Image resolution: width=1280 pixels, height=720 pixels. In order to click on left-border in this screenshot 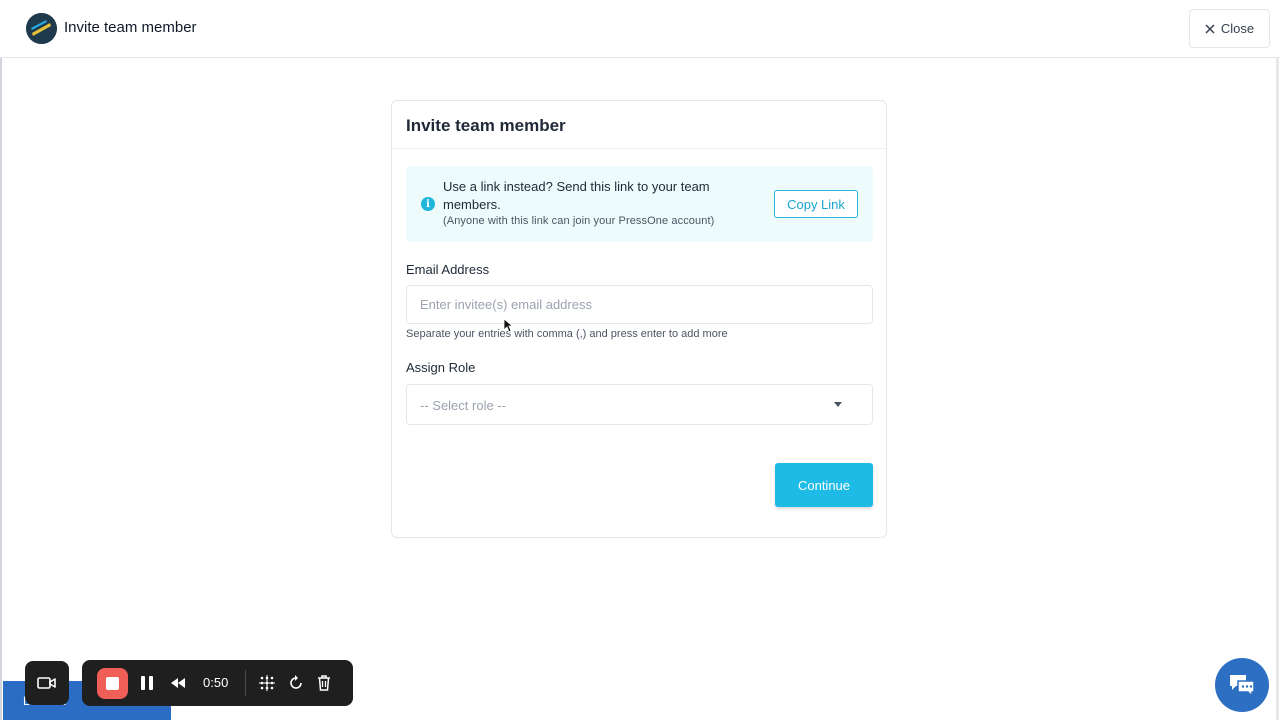, I will do `click(1, 389)`.